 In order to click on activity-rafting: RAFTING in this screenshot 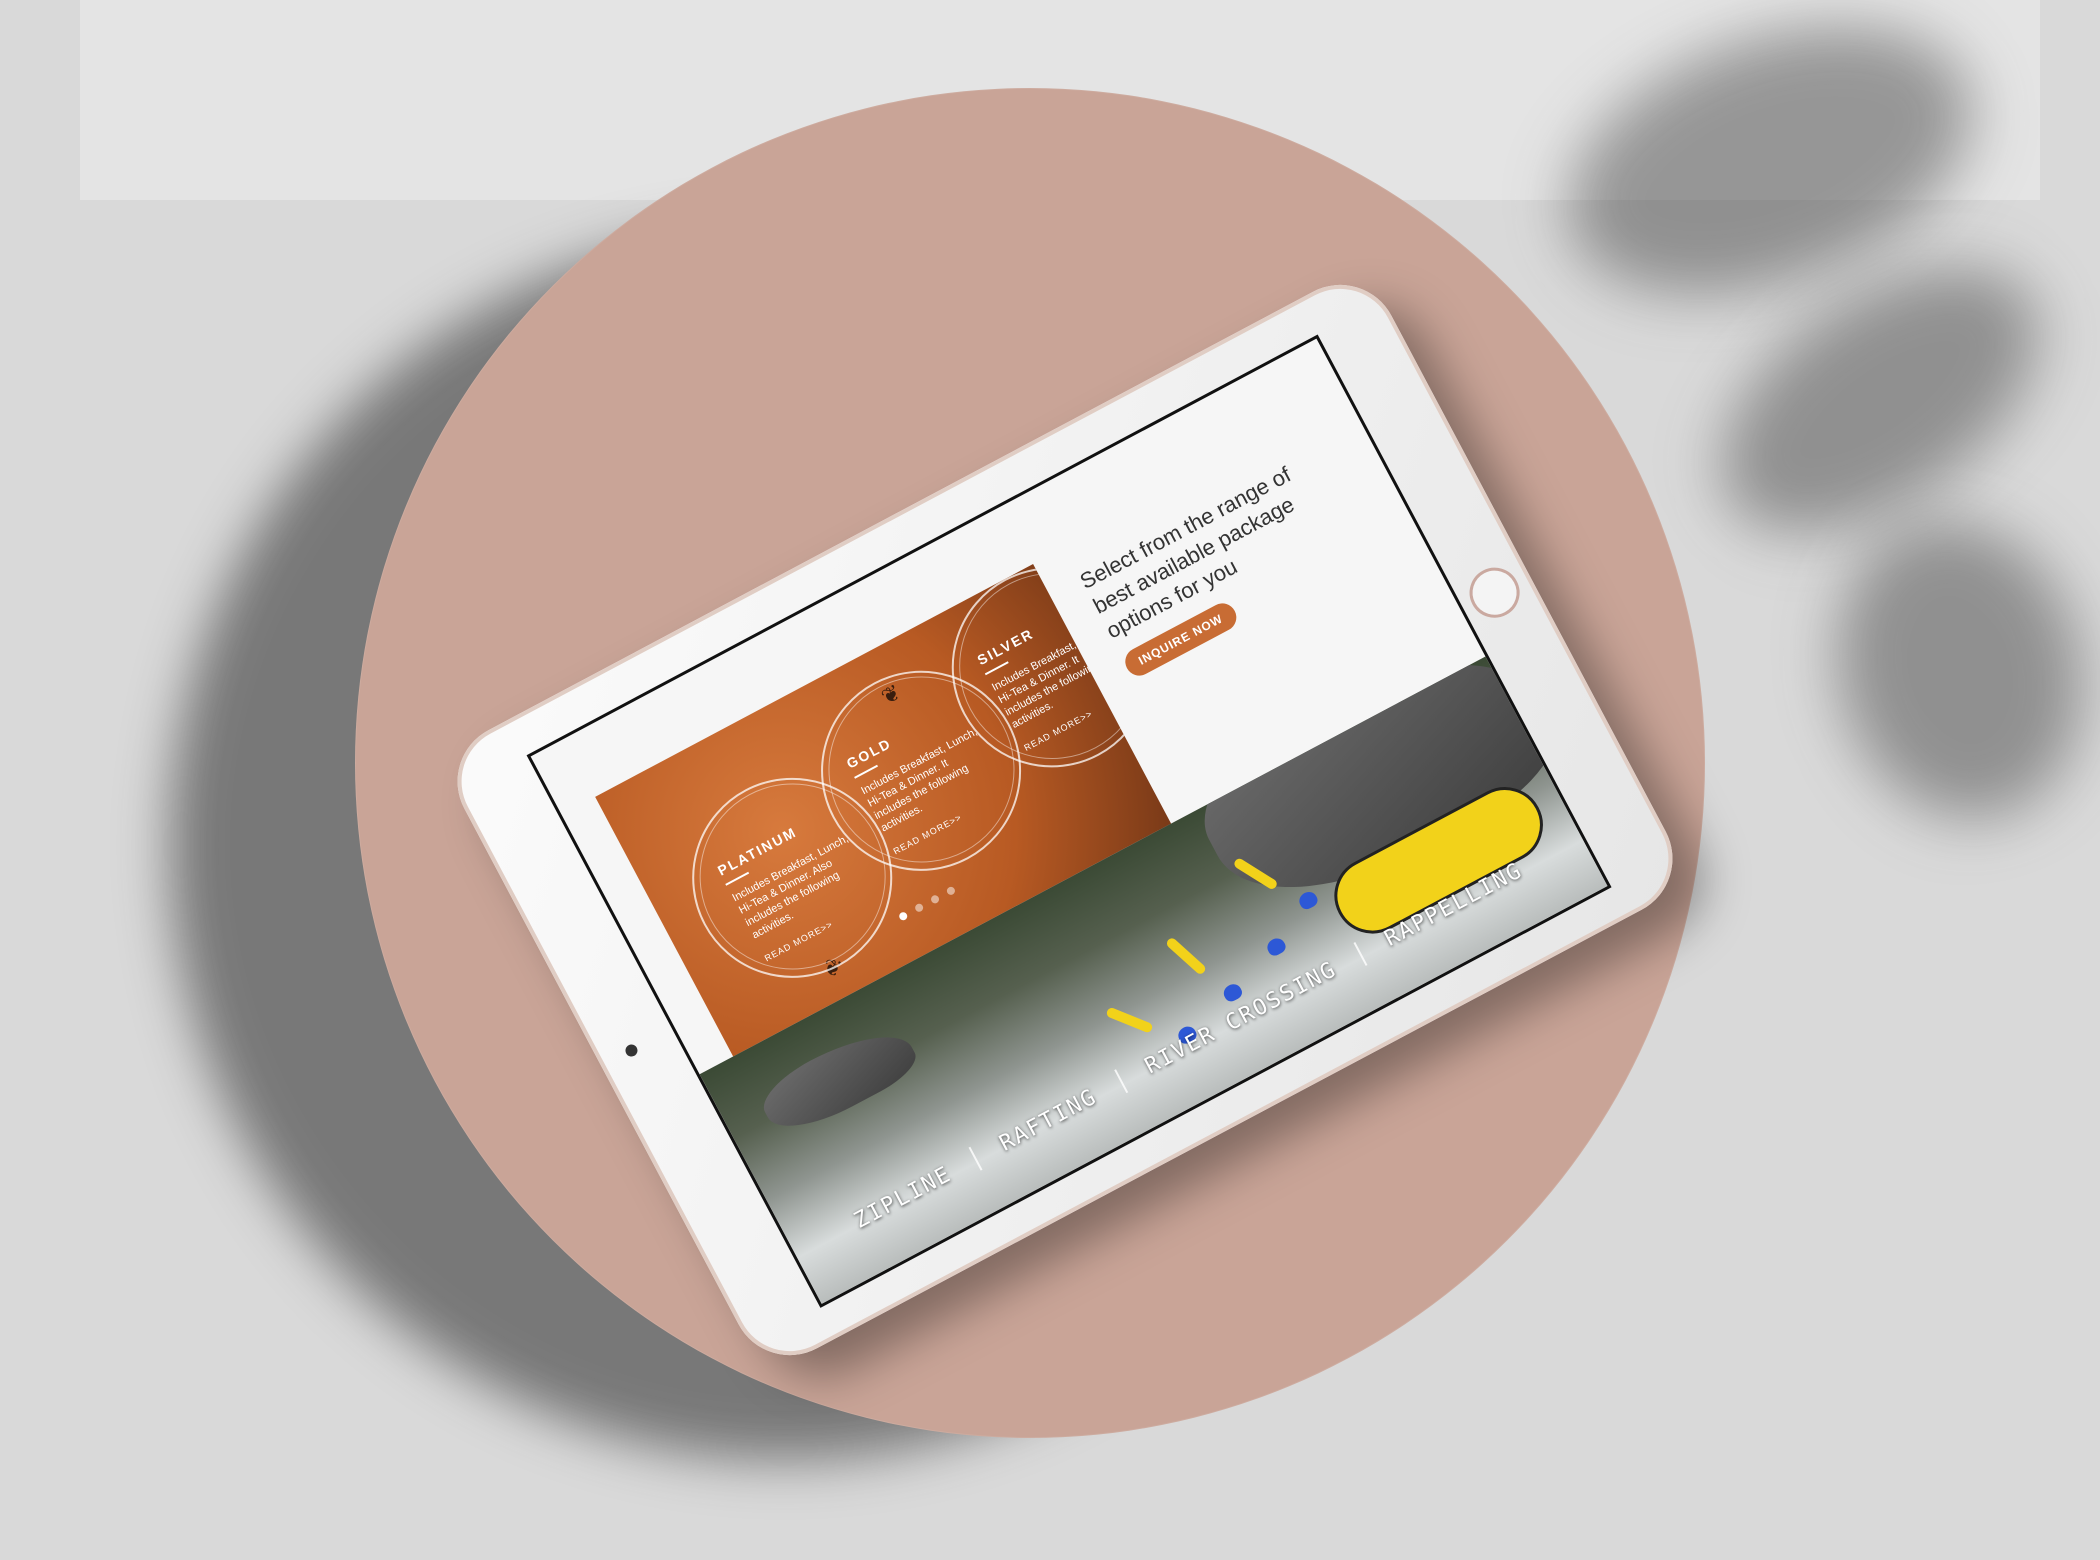, I will do `click(1048, 1120)`.